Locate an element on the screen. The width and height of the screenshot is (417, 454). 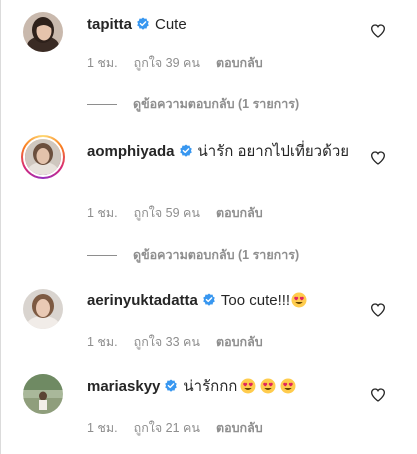
comment-meta: 1 ชม. ถูกใจ 21 คน ตอบกลับ is located at coordinates (183, 428).